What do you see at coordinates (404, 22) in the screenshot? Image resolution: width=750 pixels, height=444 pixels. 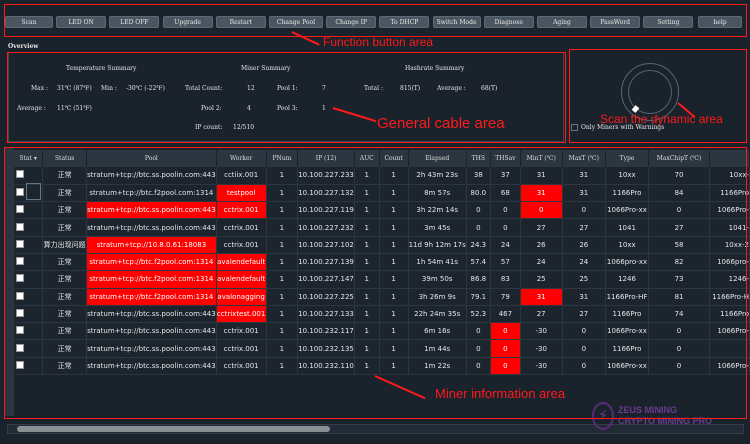 I see `toolbar-button-to-dhcp: To DHCP` at bounding box center [404, 22].